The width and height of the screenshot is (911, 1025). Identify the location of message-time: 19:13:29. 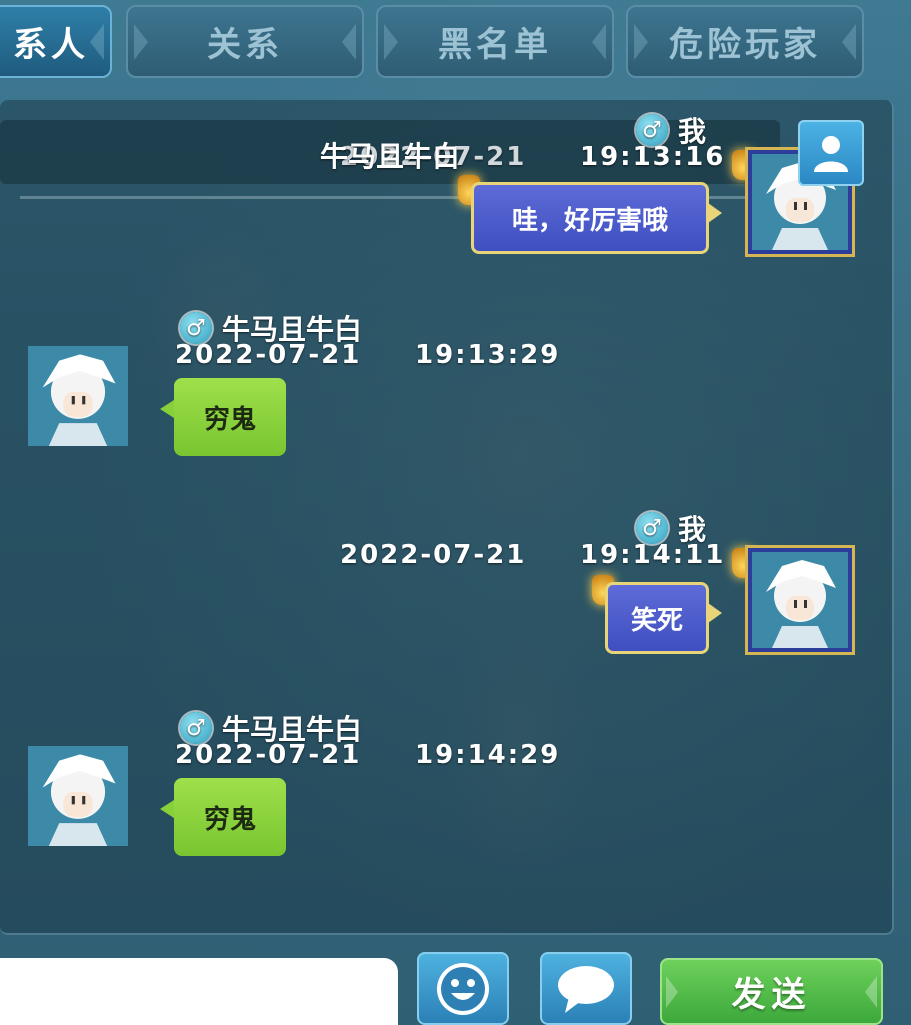
(488, 355).